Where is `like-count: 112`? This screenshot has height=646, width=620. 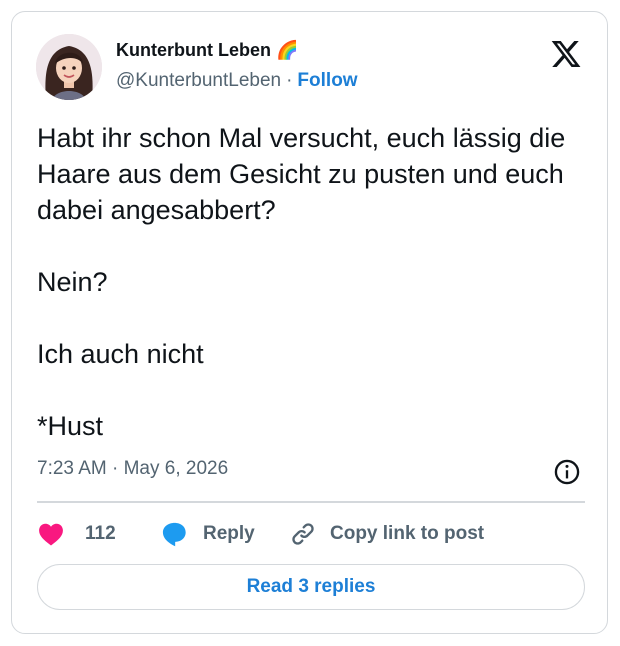
like-count: 112 is located at coordinates (100, 533).